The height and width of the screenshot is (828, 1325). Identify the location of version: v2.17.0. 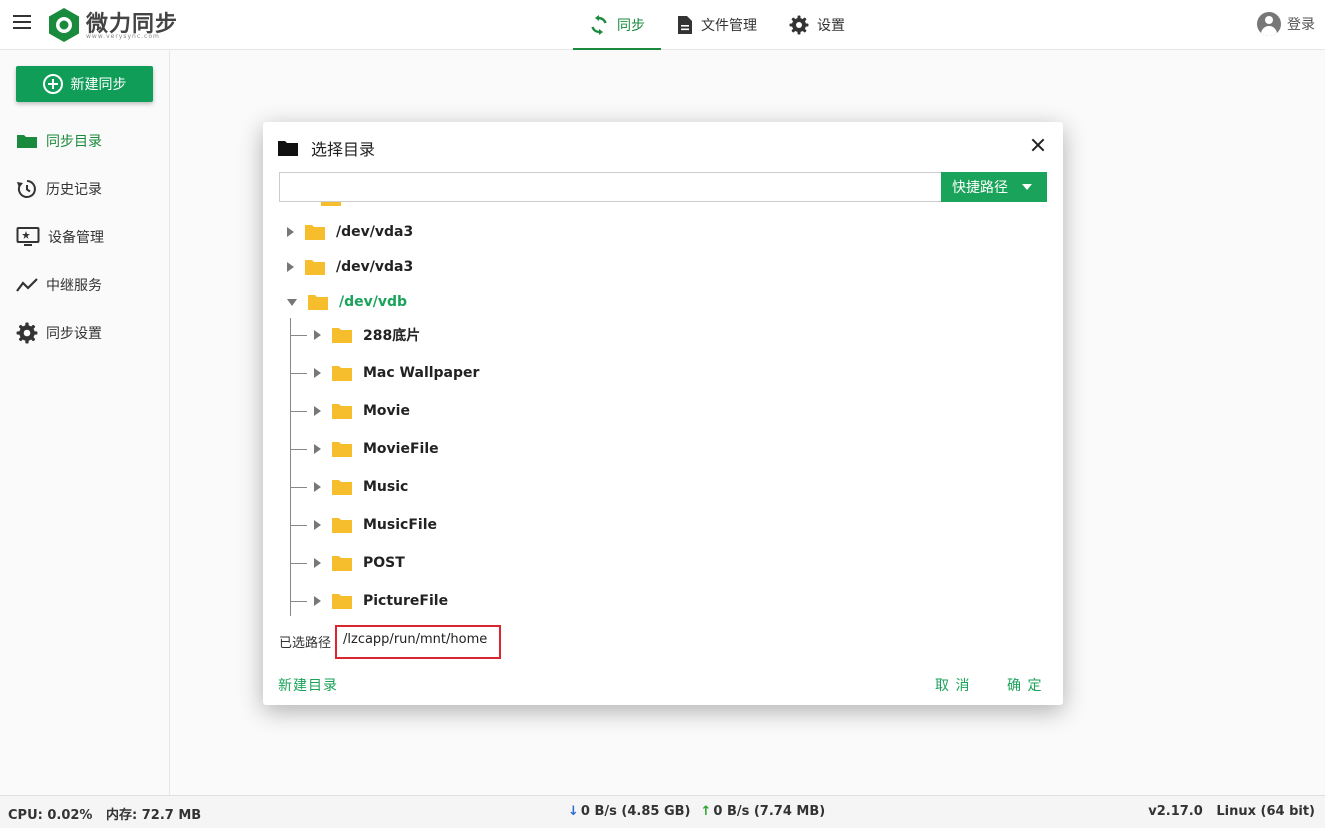
(1175, 811).